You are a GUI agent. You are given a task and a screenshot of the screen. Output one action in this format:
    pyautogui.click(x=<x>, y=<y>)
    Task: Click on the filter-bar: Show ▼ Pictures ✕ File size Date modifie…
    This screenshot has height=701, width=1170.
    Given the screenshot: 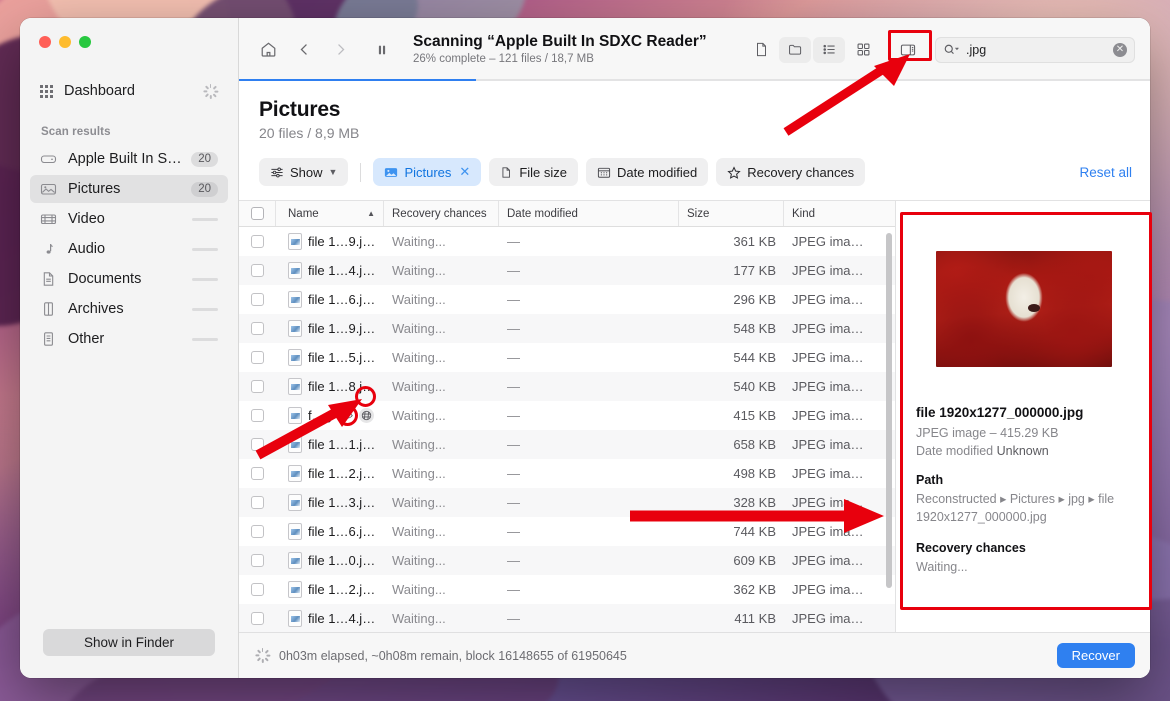 What is the action you would take?
    pyautogui.click(x=694, y=170)
    